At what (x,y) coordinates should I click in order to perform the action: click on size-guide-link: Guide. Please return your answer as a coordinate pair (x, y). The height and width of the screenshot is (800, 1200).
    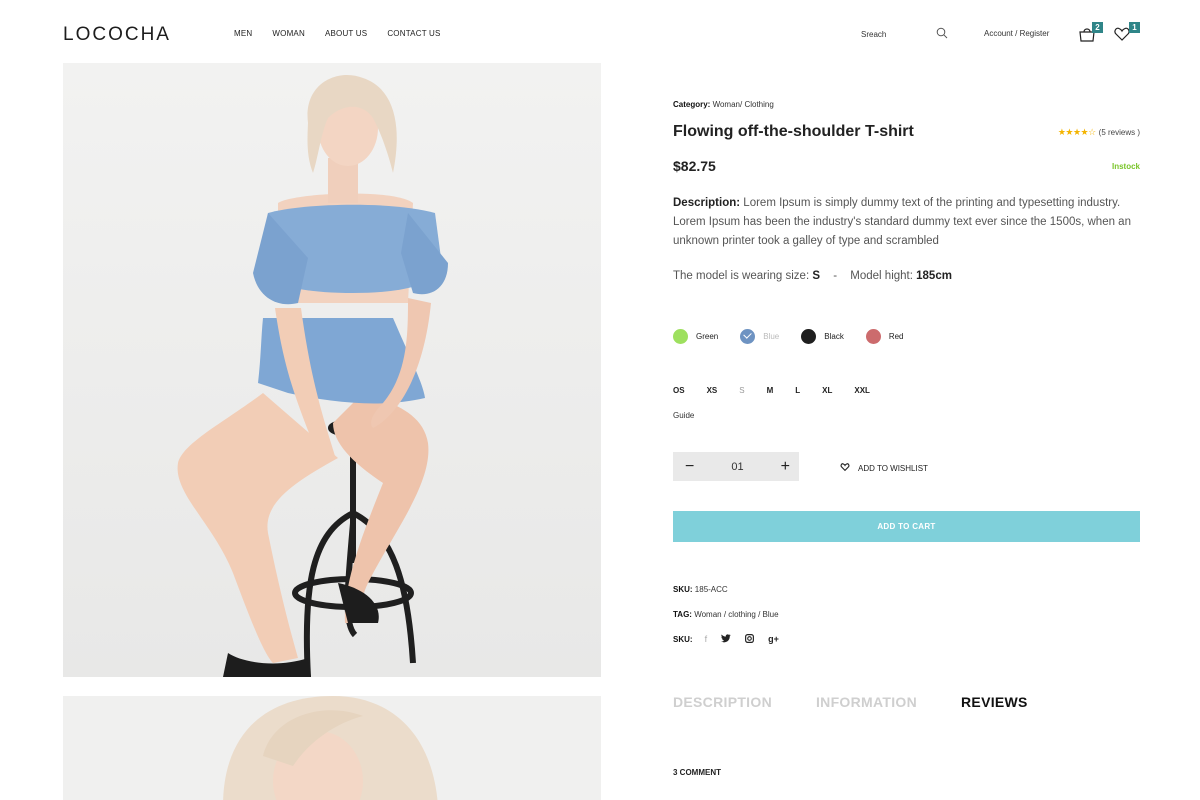
    Looking at the image, I should click on (683, 415).